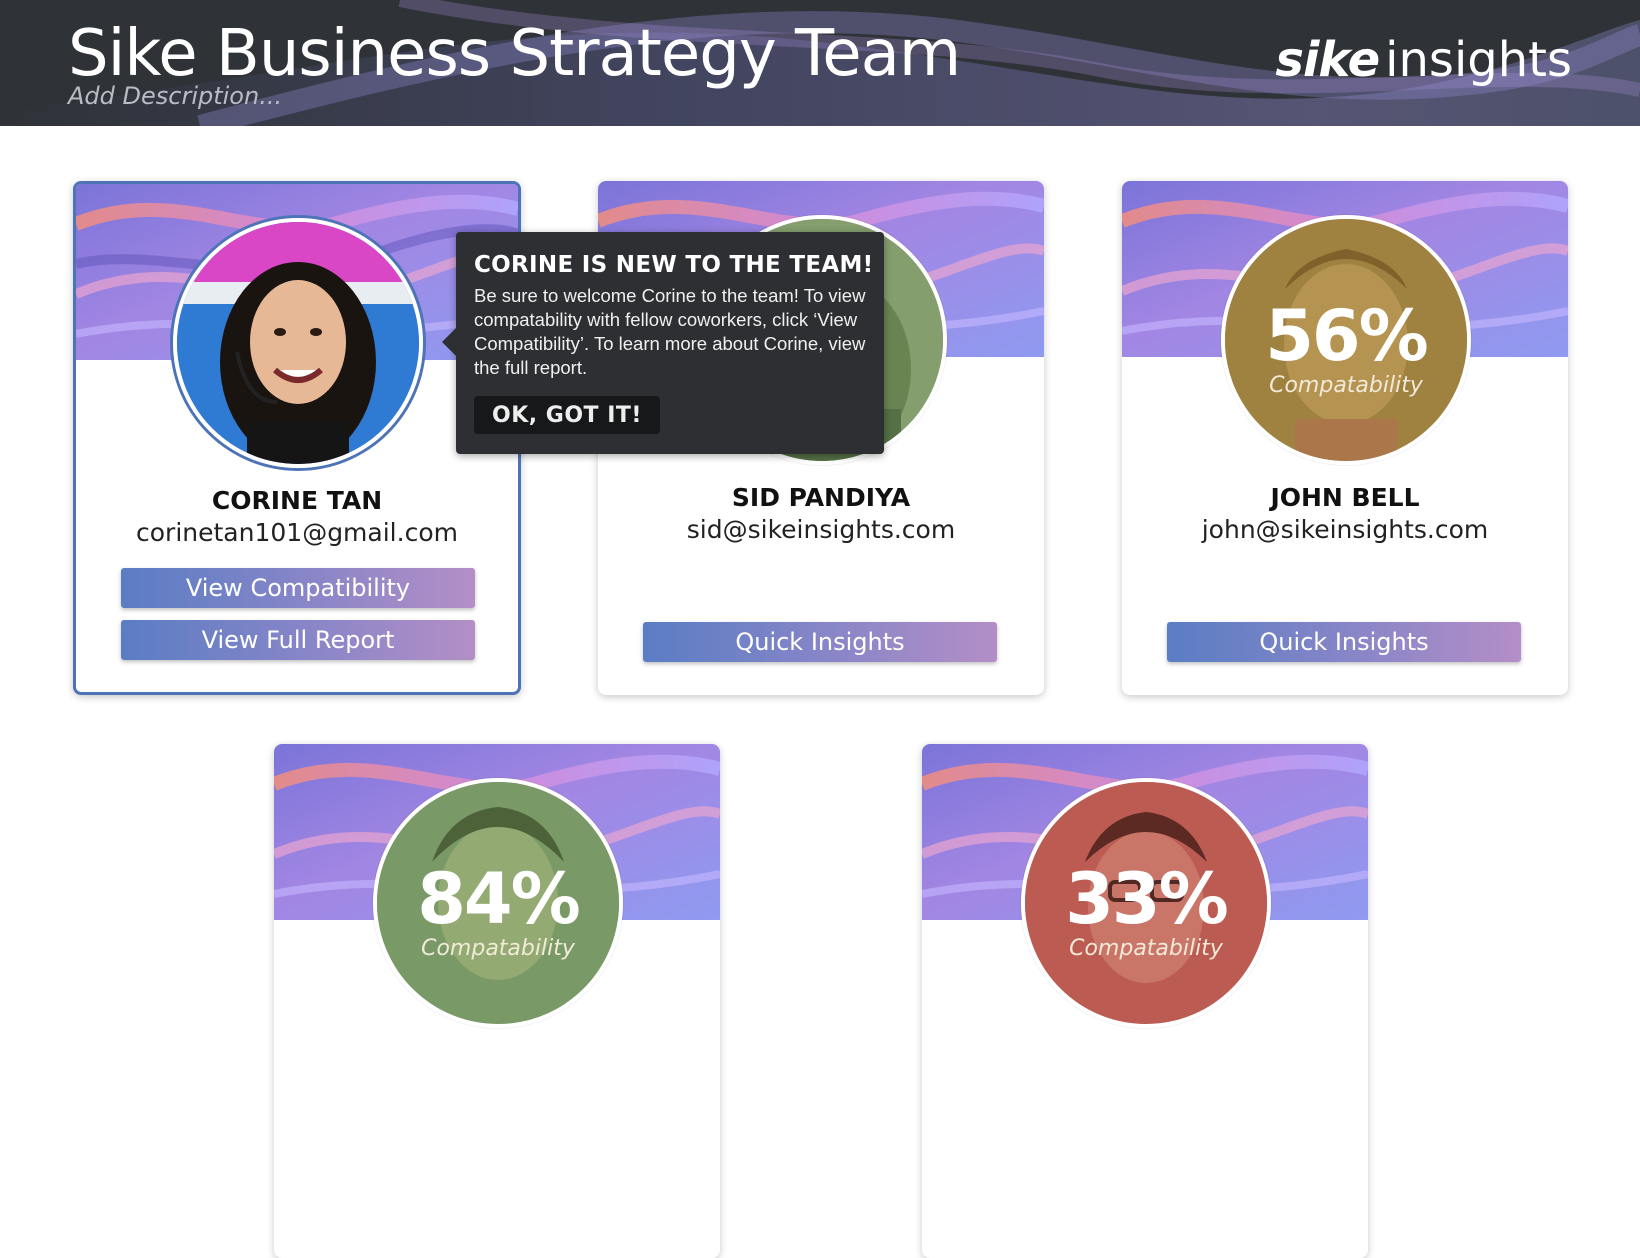 This screenshot has width=1640, height=1258. I want to click on member-email: corinetan101@gmail.com, so click(297, 532).